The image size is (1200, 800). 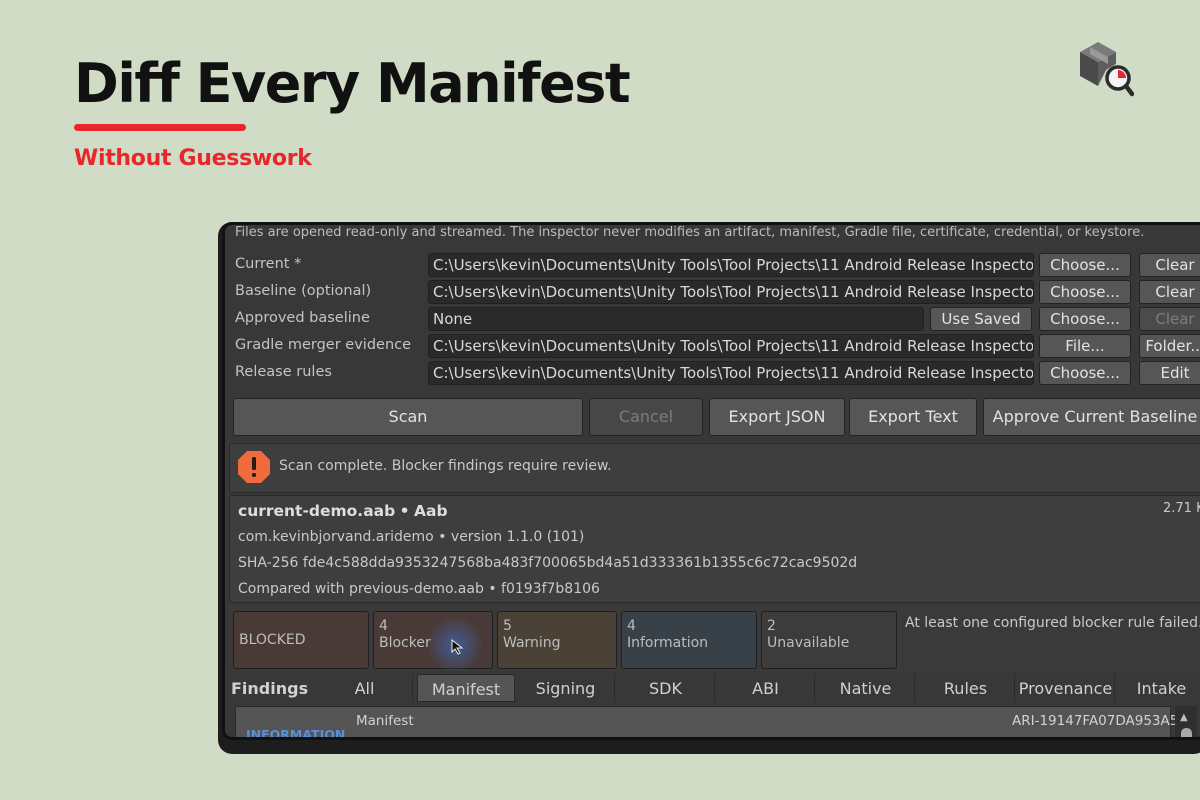 I want to click on warning-count: 5, so click(x=507, y=626).